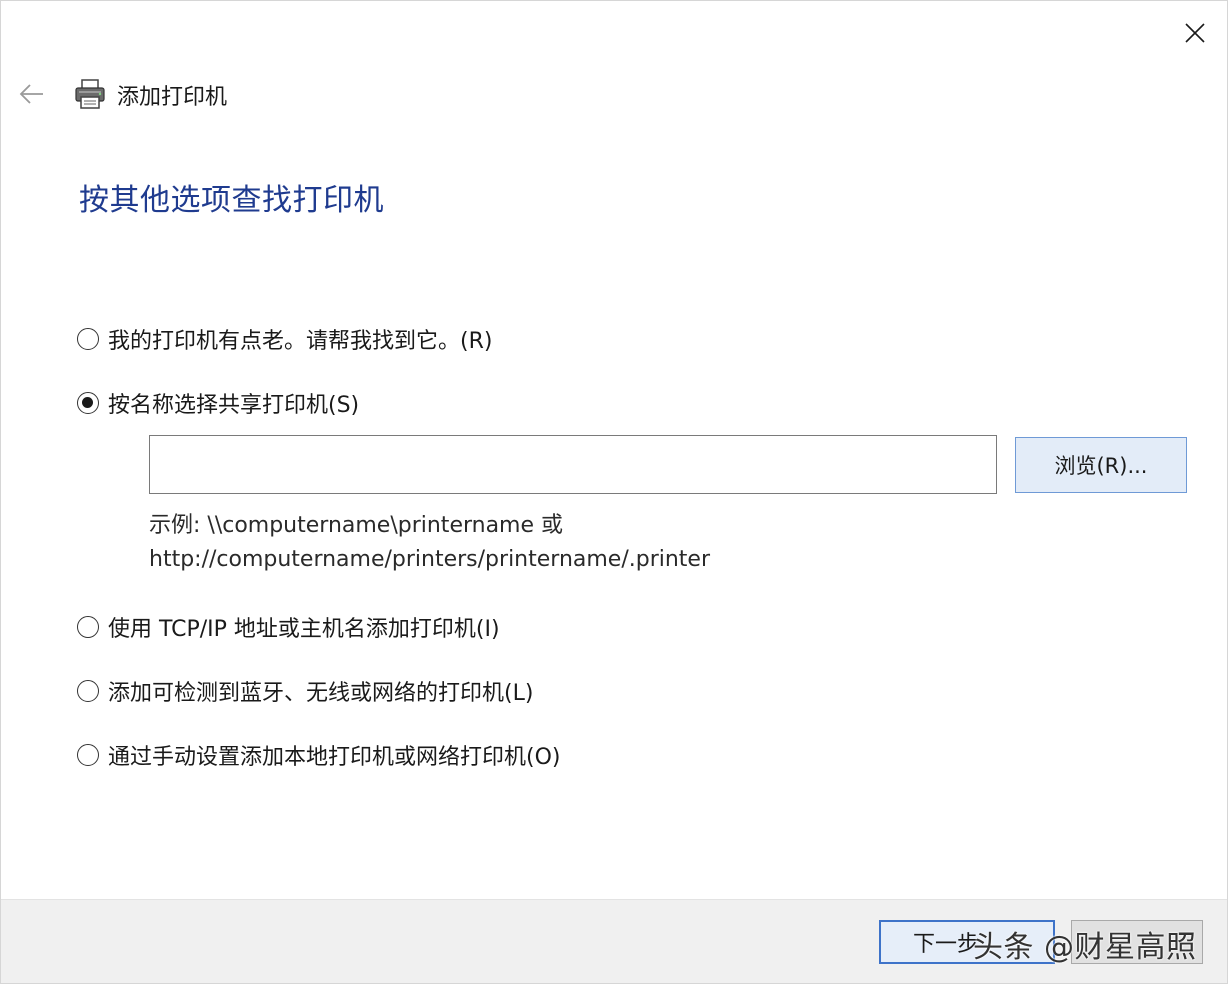  I want to click on option-old-printer-label: 我的打印机有点老。请帮我找到它。(R), so click(300, 341).